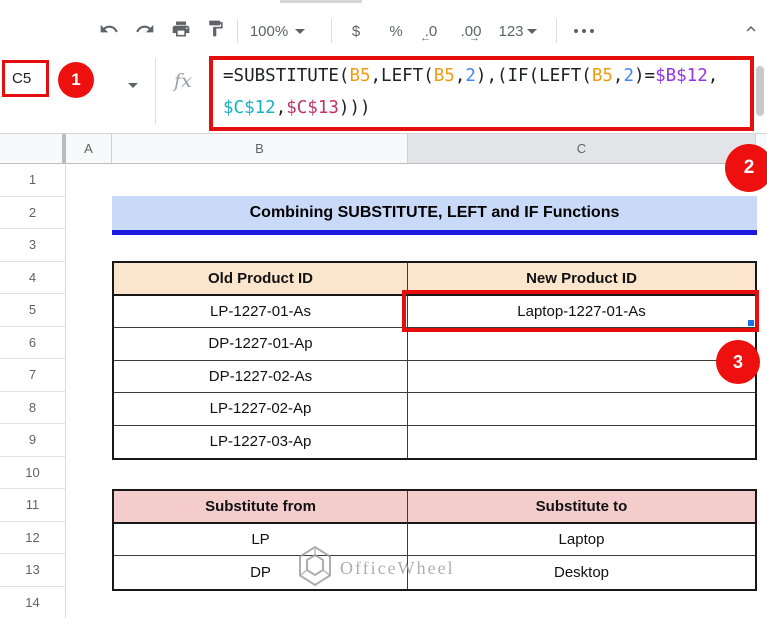 This screenshot has height=618, width=767. What do you see at coordinates (261, 344) in the screenshot?
I see `table-cell: DP-1227-01-Ap` at bounding box center [261, 344].